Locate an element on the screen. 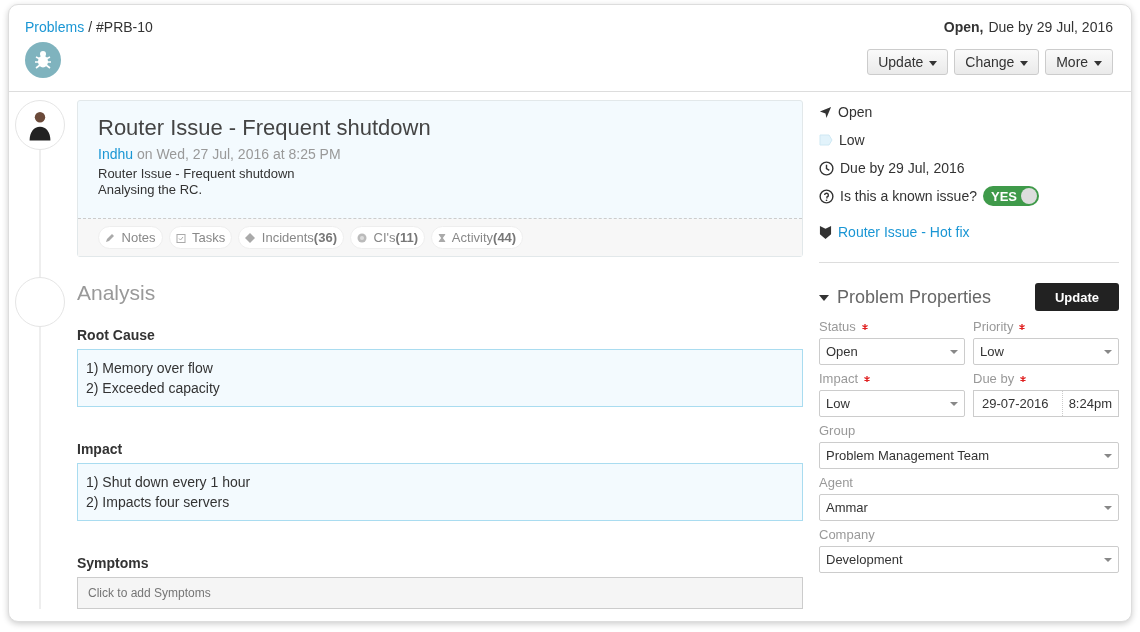 The height and width of the screenshot is (632, 1140). note-title: Router Issue - Frequent shutdown is located at coordinates (265, 128).